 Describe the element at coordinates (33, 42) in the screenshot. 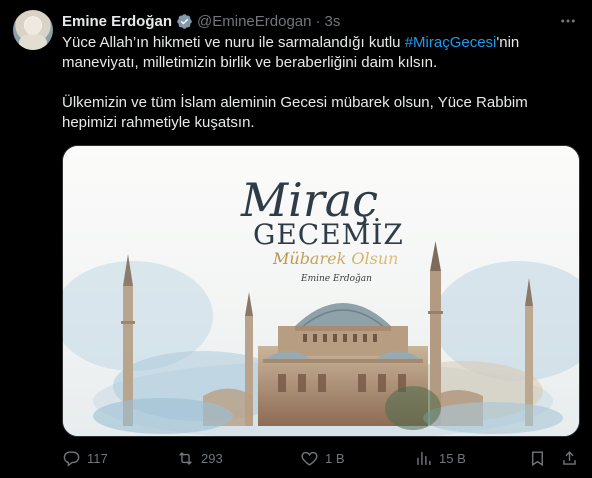

I see `avatar-figure-body` at that location.